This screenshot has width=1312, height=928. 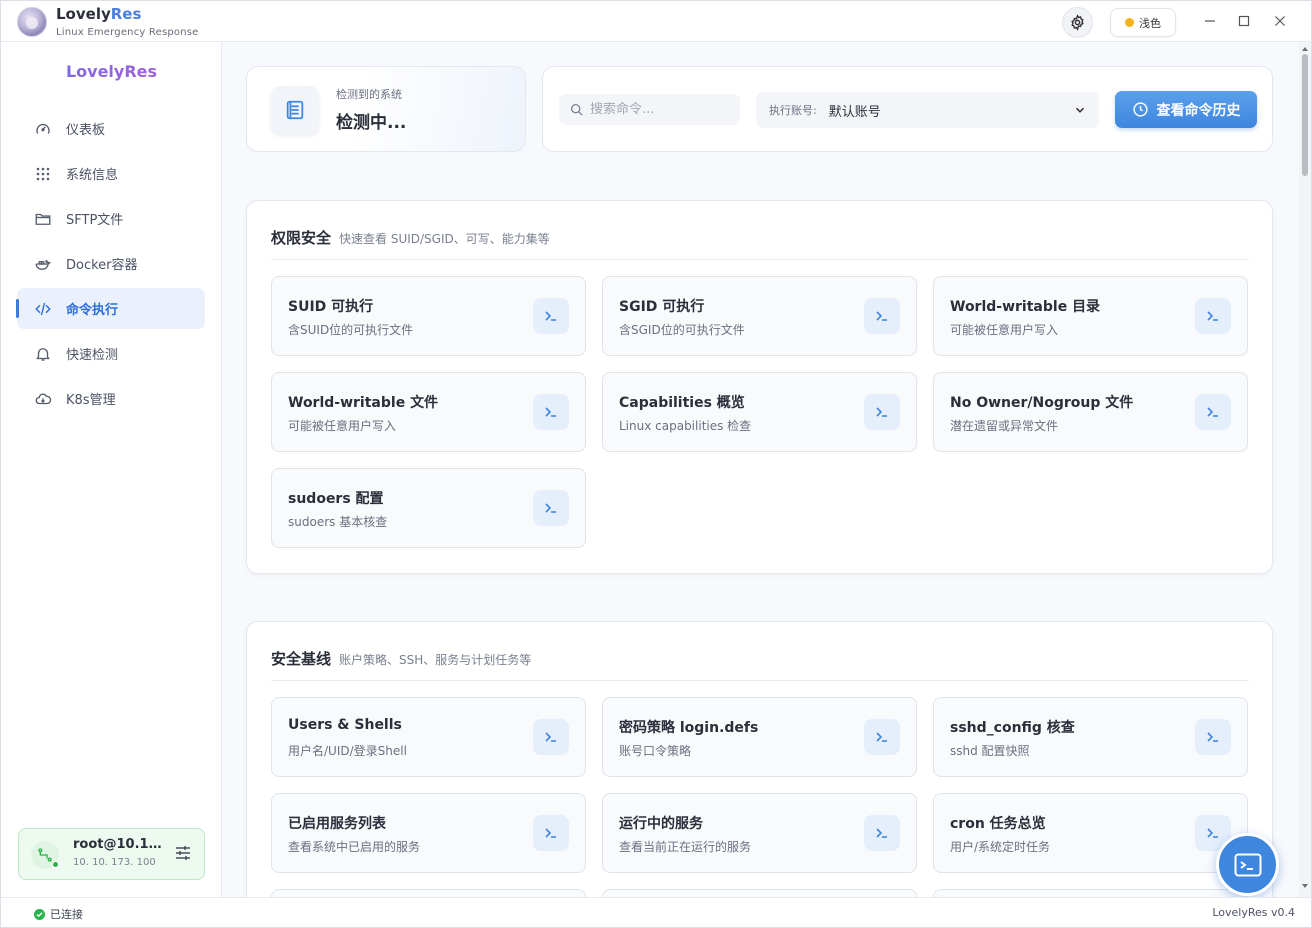 What do you see at coordinates (1090, 737) in the screenshot?
I see `command-card: sshd_config 核查 sshd 配置快照` at bounding box center [1090, 737].